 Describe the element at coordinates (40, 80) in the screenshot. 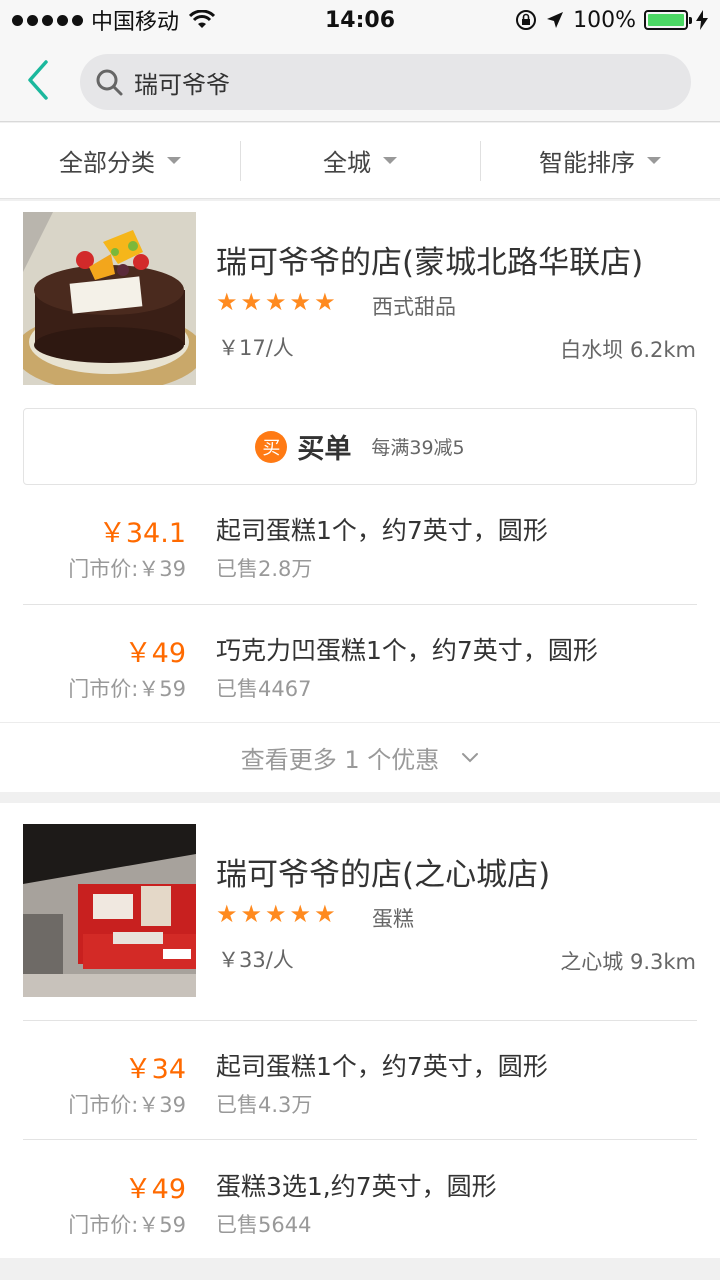

I see `back-arrow-icon` at that location.